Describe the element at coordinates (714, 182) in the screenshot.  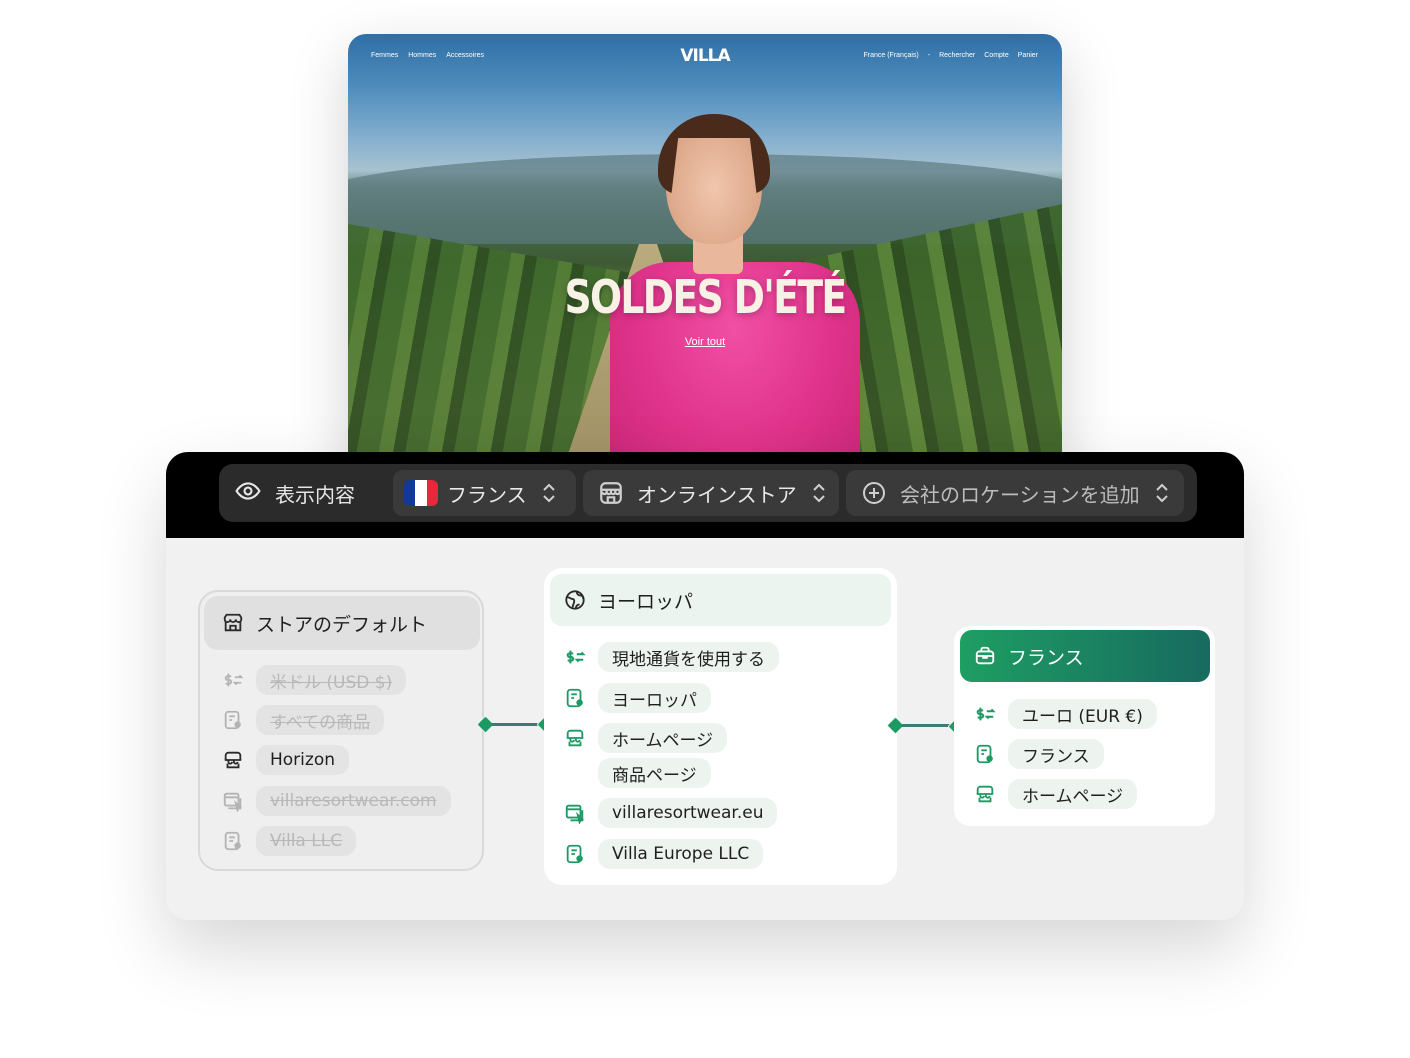
I see `model-face` at that location.